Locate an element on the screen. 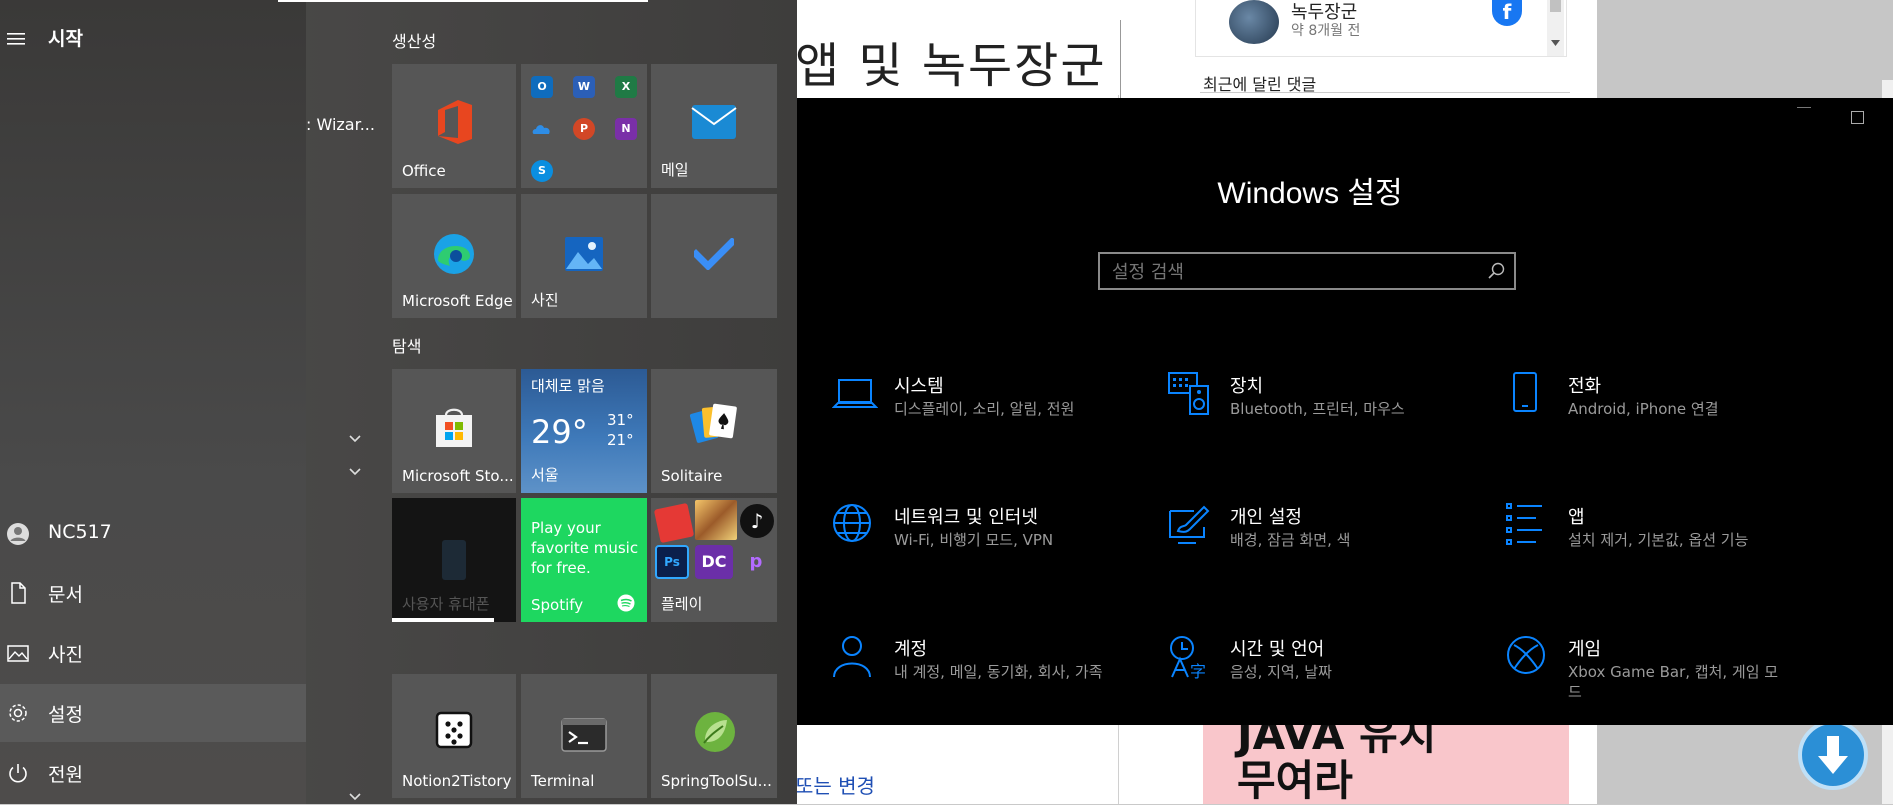  tile-terminal: Terminal is located at coordinates (584, 736).